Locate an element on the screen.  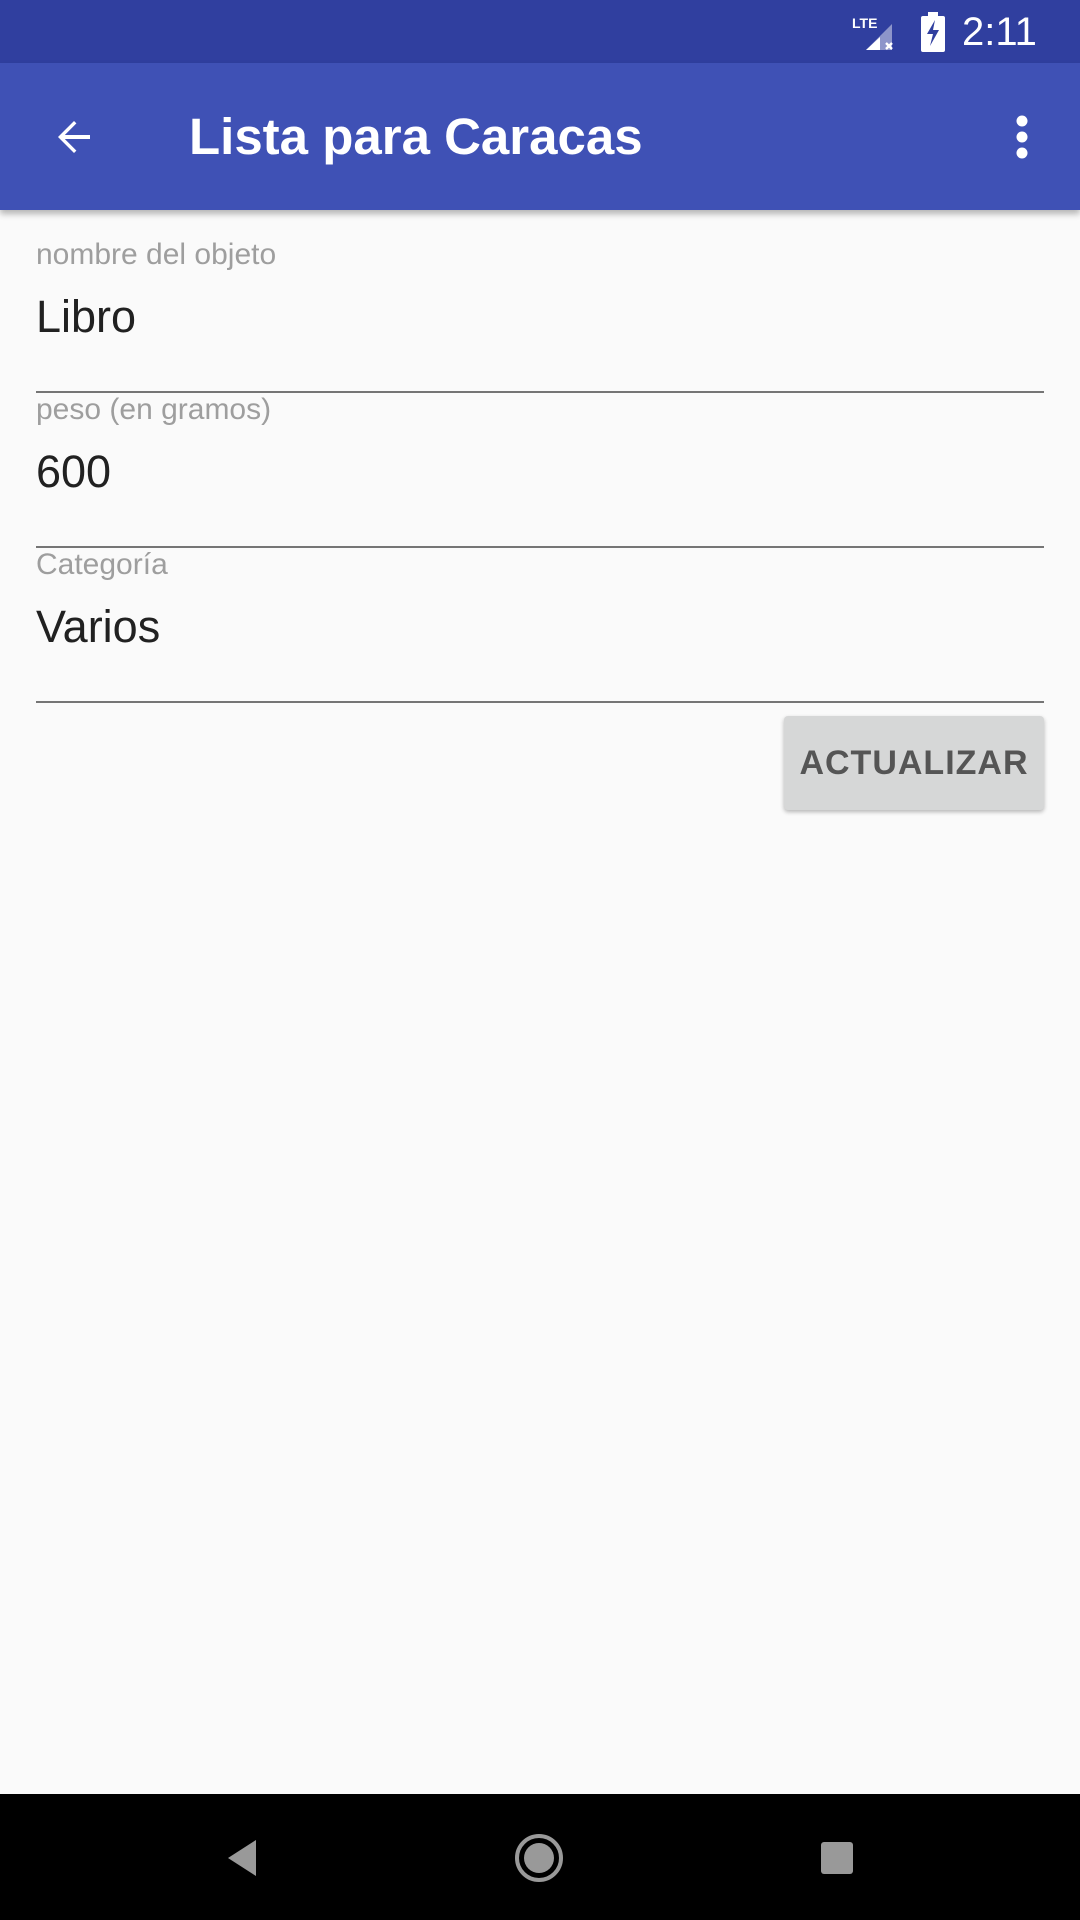
nav-back-button is located at coordinates (242, 1858).